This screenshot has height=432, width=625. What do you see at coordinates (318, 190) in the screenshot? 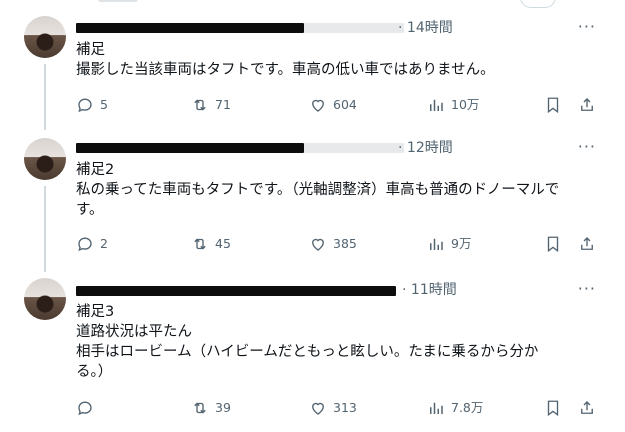
I see `tweet-text-line: 私の乗ってた車両もタフトです。（光軸調整済）車高も普通のドノーマルで` at bounding box center [318, 190].